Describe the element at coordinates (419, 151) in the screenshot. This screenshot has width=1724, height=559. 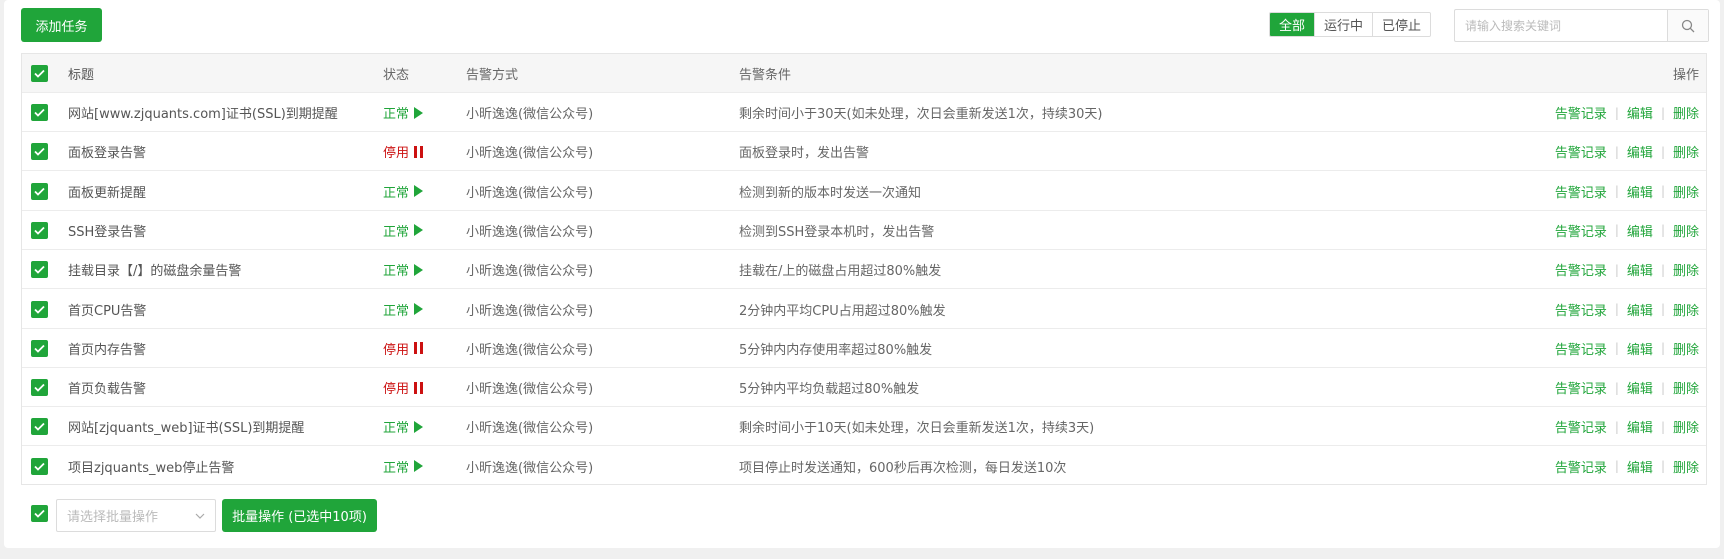
I see `pause-icon` at that location.